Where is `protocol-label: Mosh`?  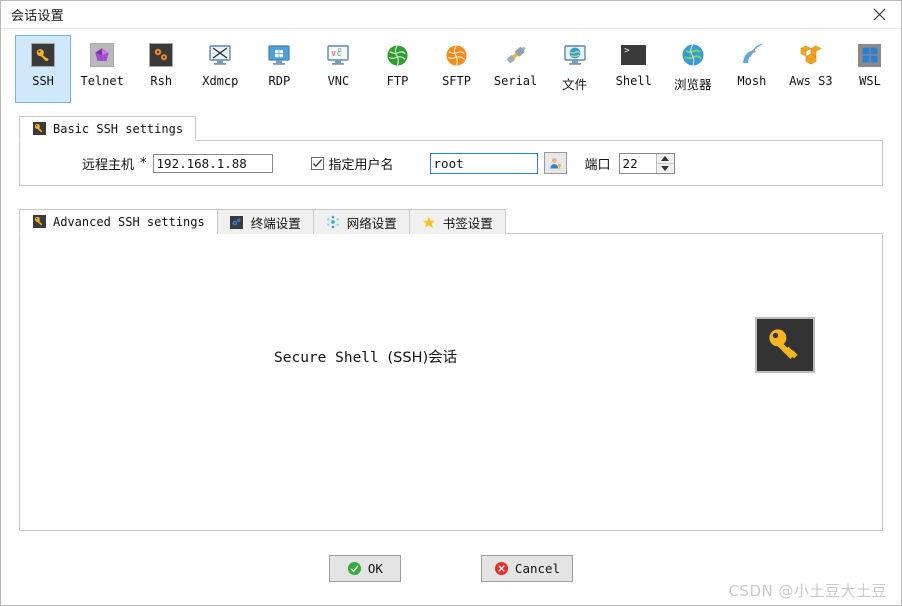
protocol-label: Mosh is located at coordinates (752, 81).